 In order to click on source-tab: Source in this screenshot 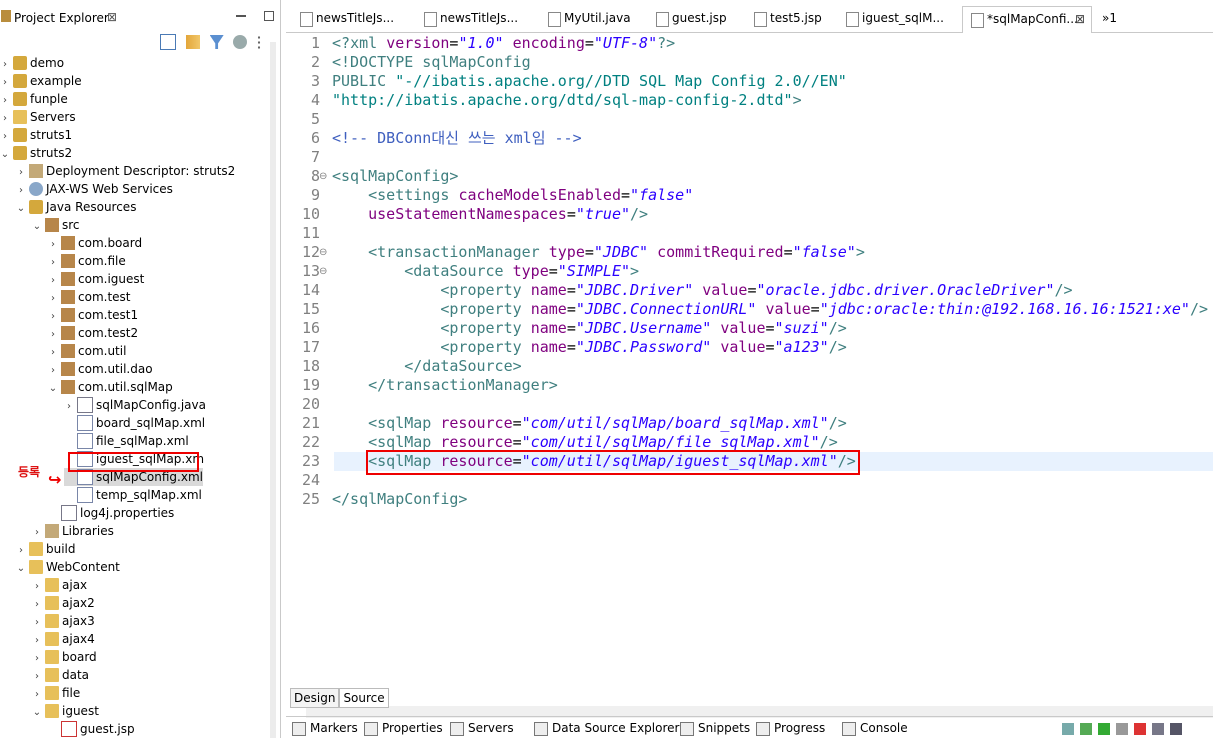, I will do `click(364, 698)`.